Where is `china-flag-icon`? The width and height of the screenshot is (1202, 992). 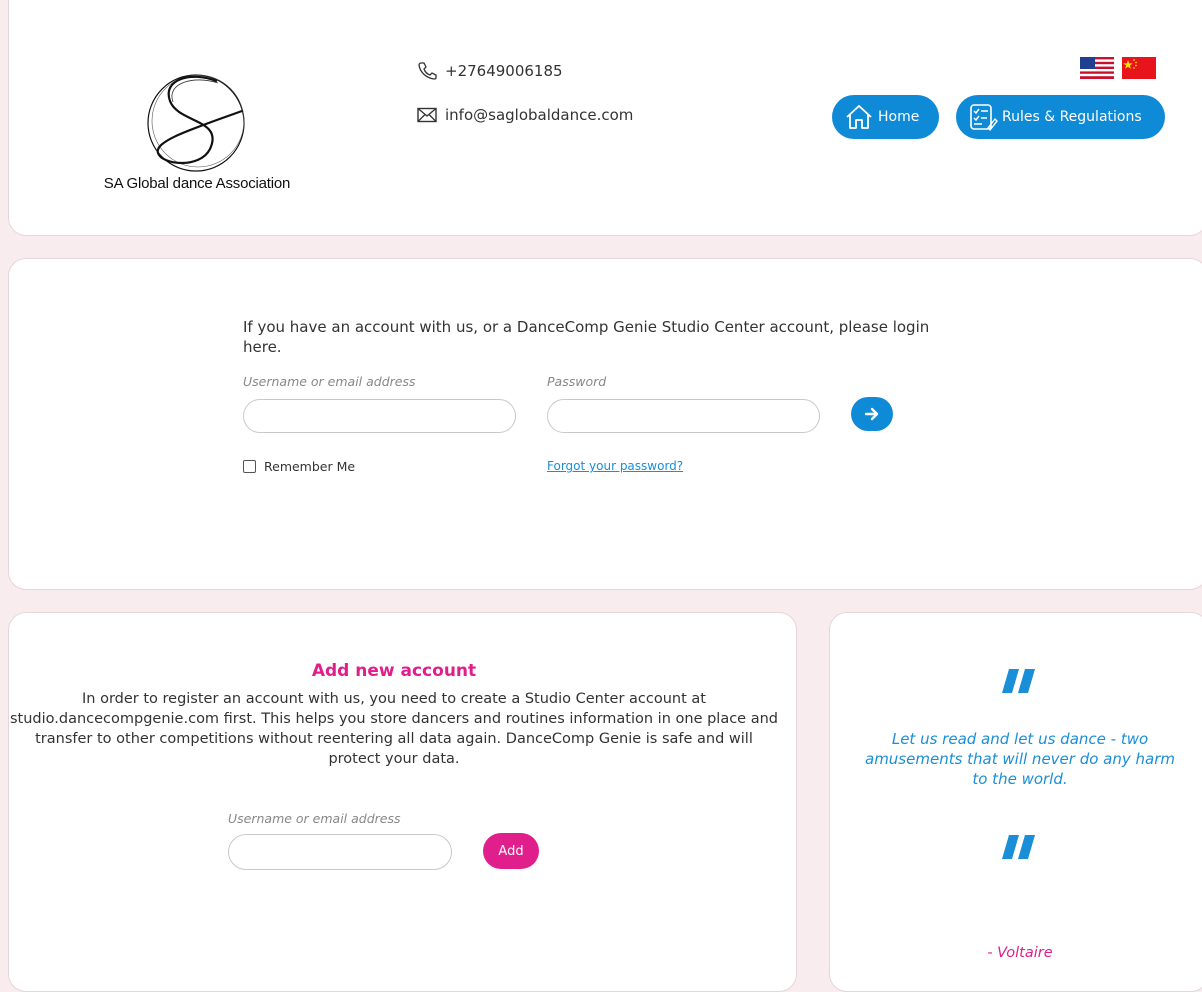 china-flag-icon is located at coordinates (1139, 68).